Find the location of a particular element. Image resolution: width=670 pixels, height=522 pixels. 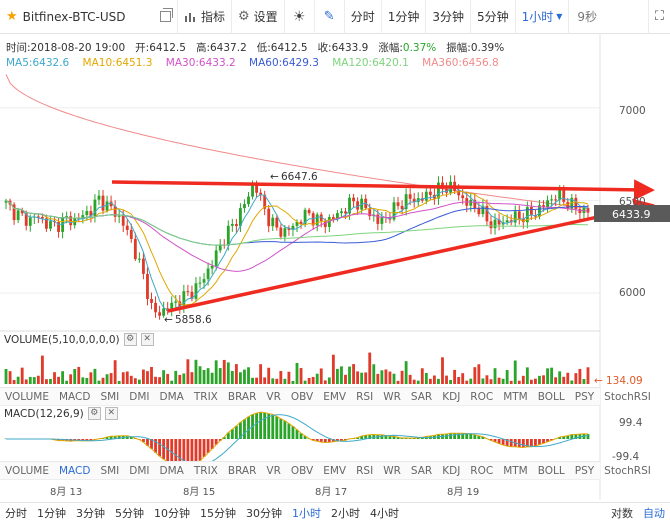

upper-trend-line is located at coordinates (383, 190).